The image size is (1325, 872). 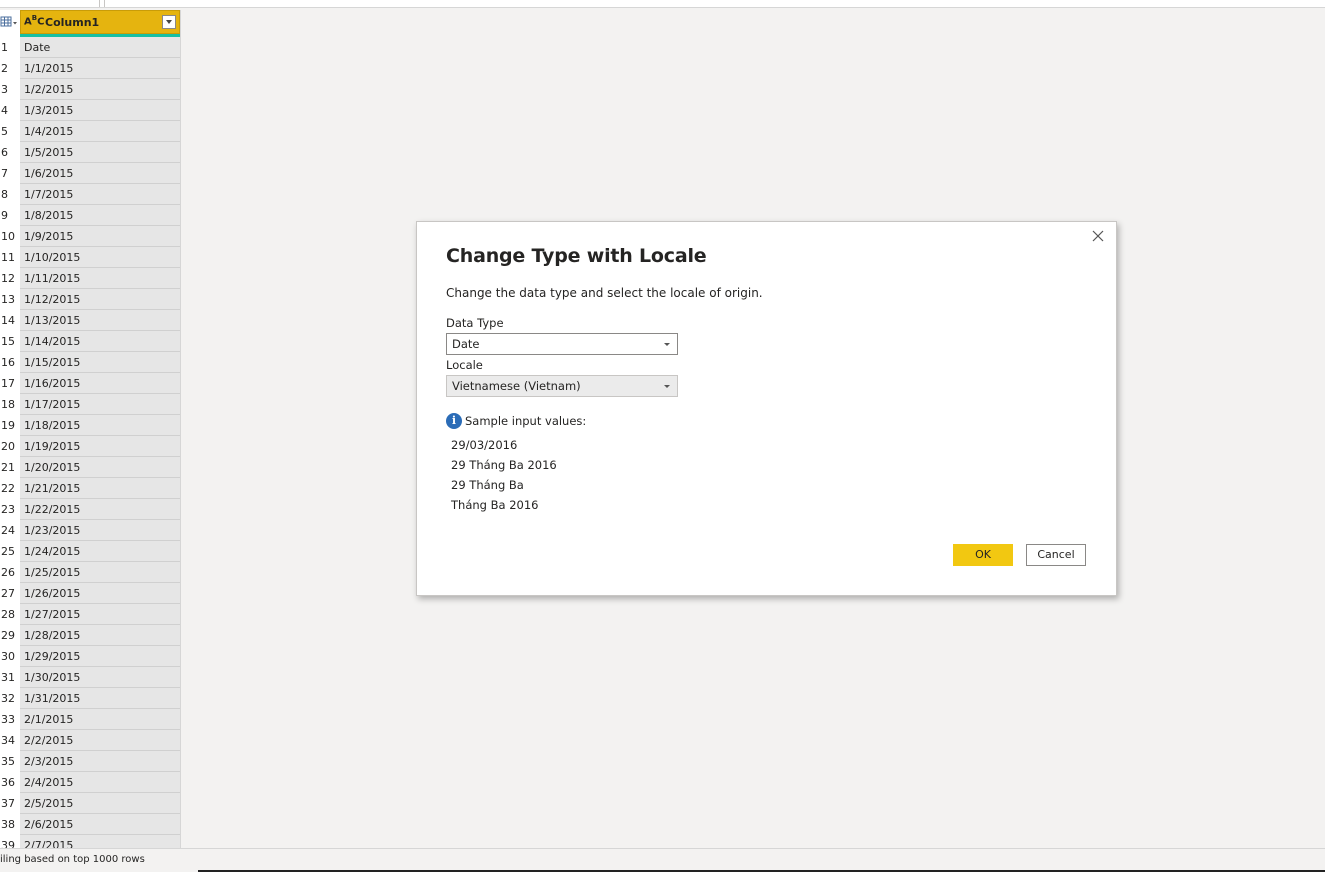 I want to click on table-row: 22 1/21/2015, so click(x=90, y=488).